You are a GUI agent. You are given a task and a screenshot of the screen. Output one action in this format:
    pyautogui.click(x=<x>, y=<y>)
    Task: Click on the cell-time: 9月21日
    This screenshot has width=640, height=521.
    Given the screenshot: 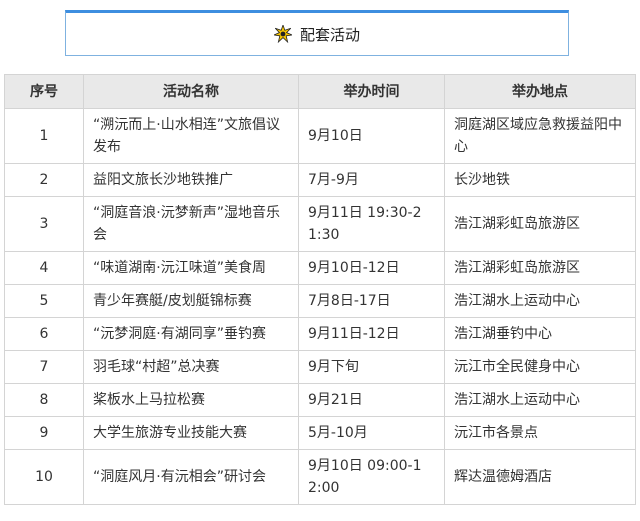 What is the action you would take?
    pyautogui.click(x=371, y=400)
    